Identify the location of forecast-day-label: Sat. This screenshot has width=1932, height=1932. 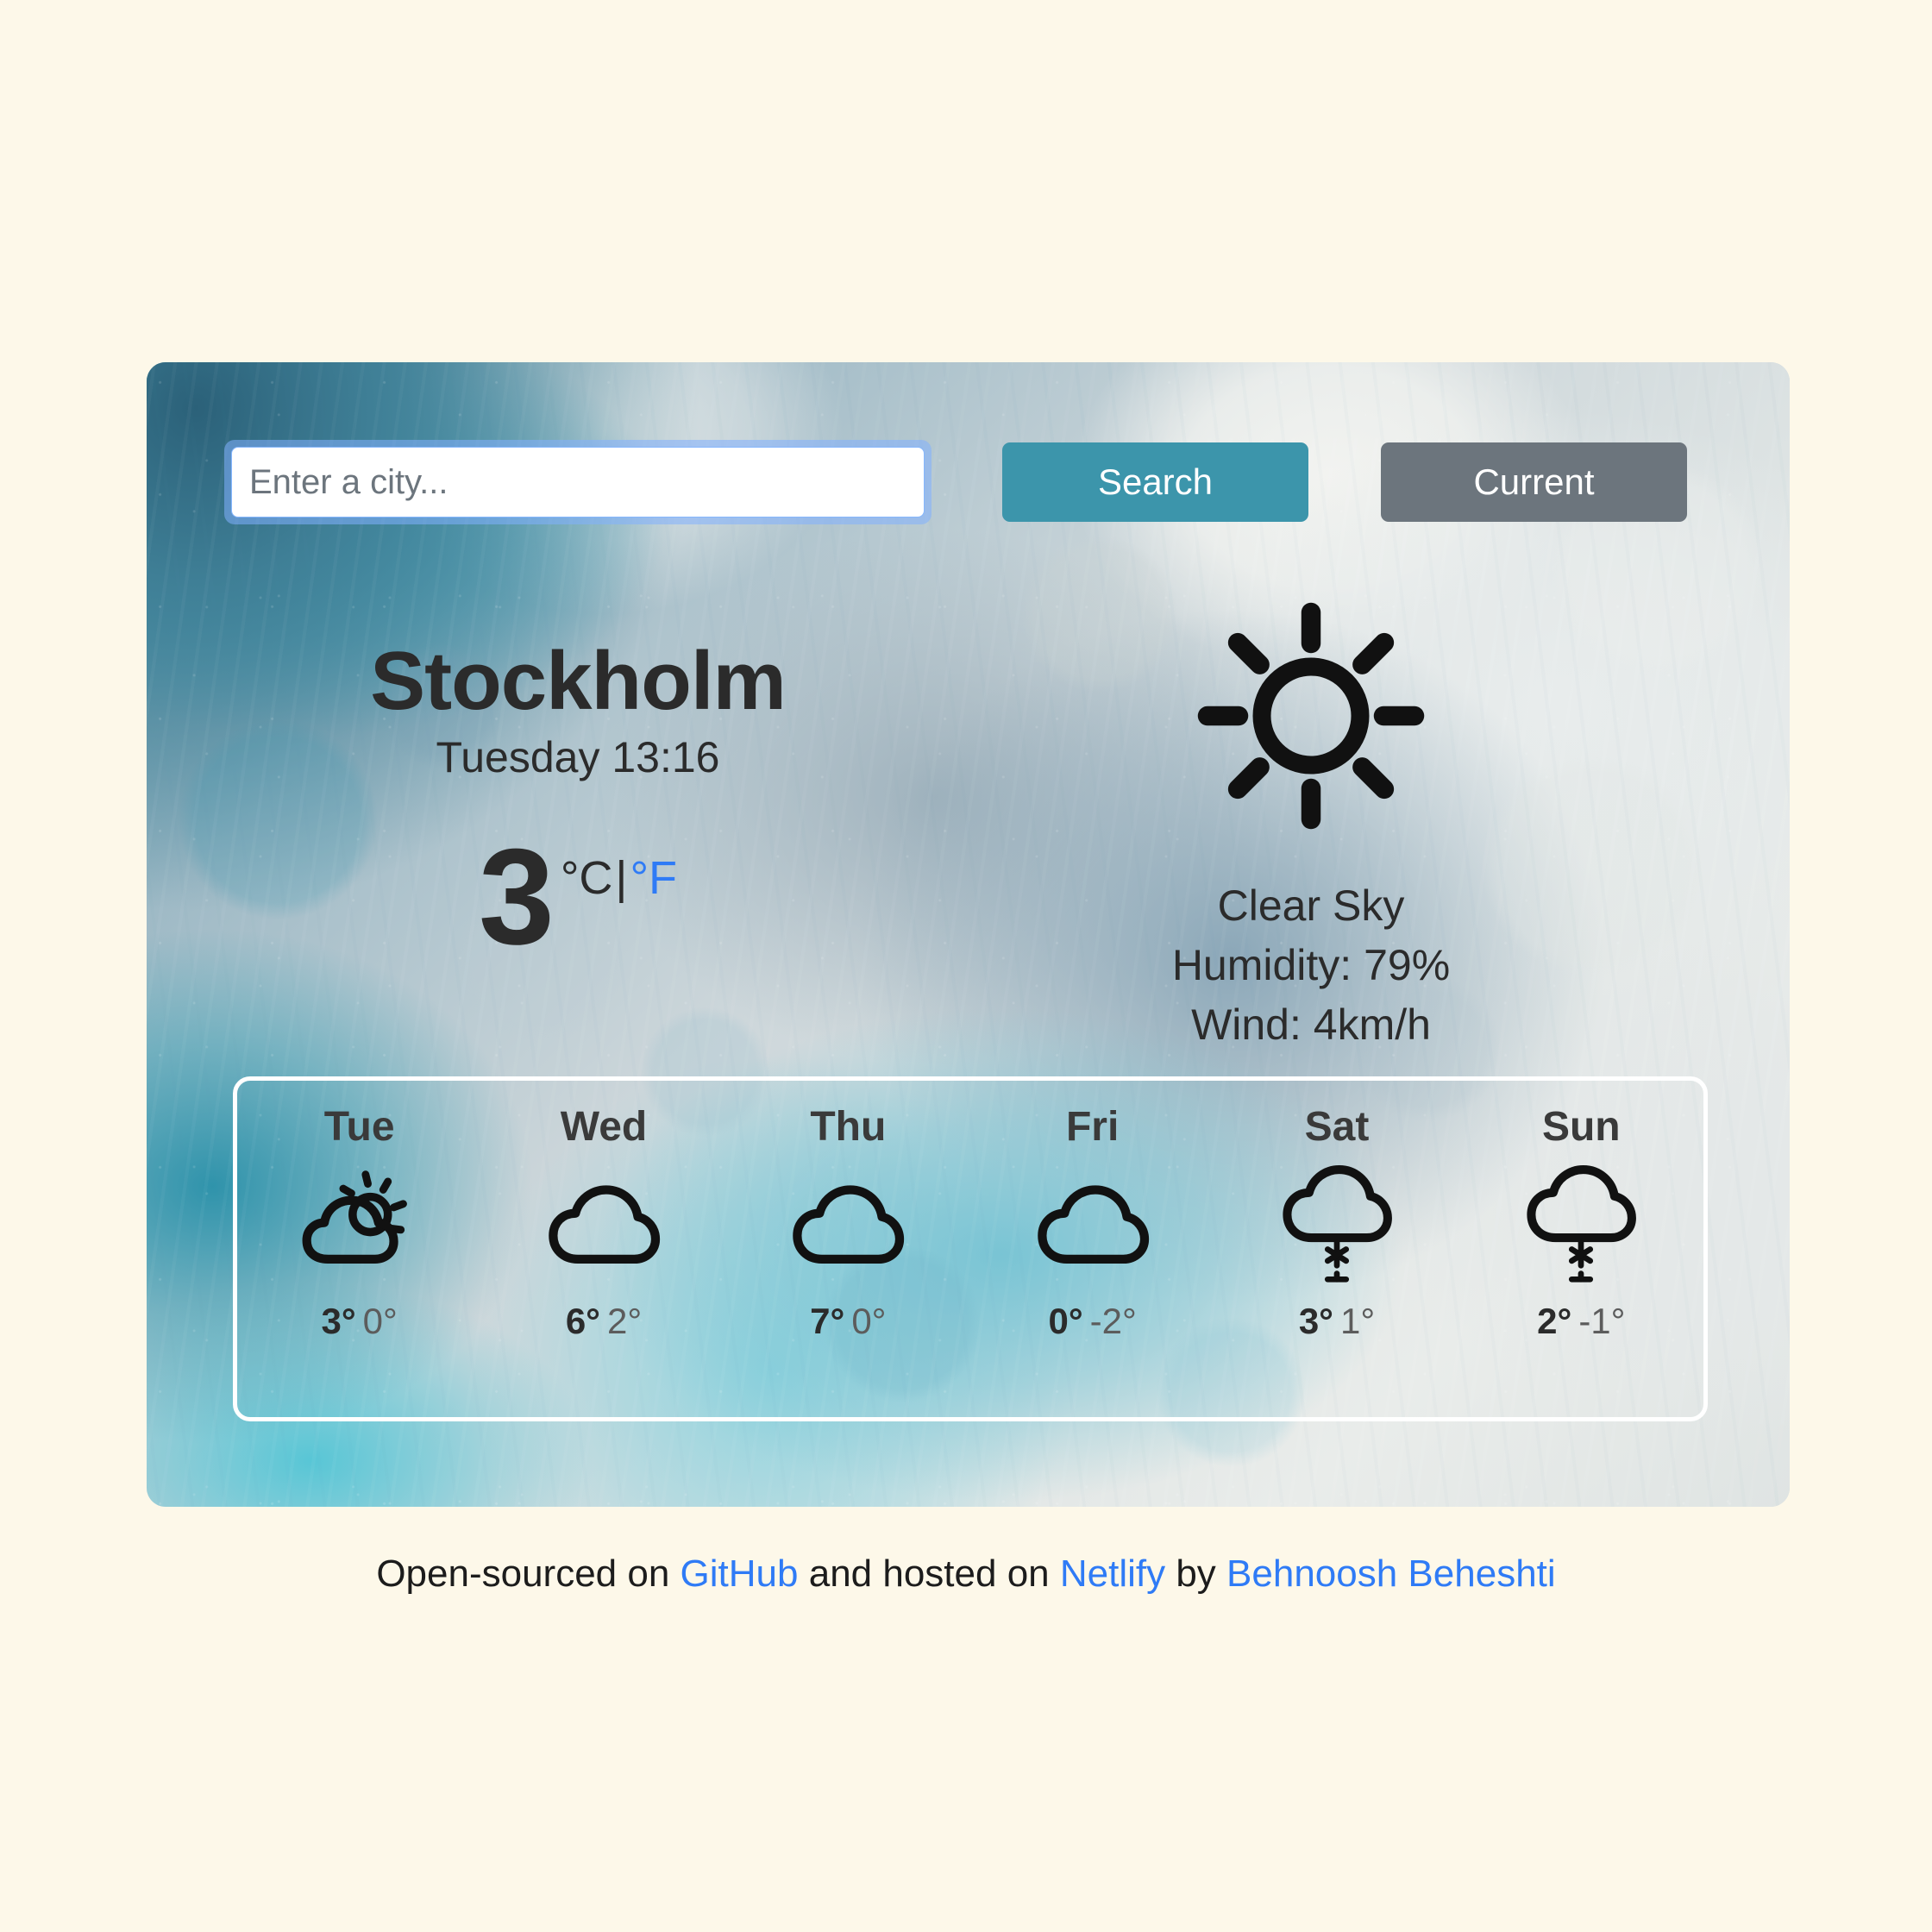
(1337, 1127).